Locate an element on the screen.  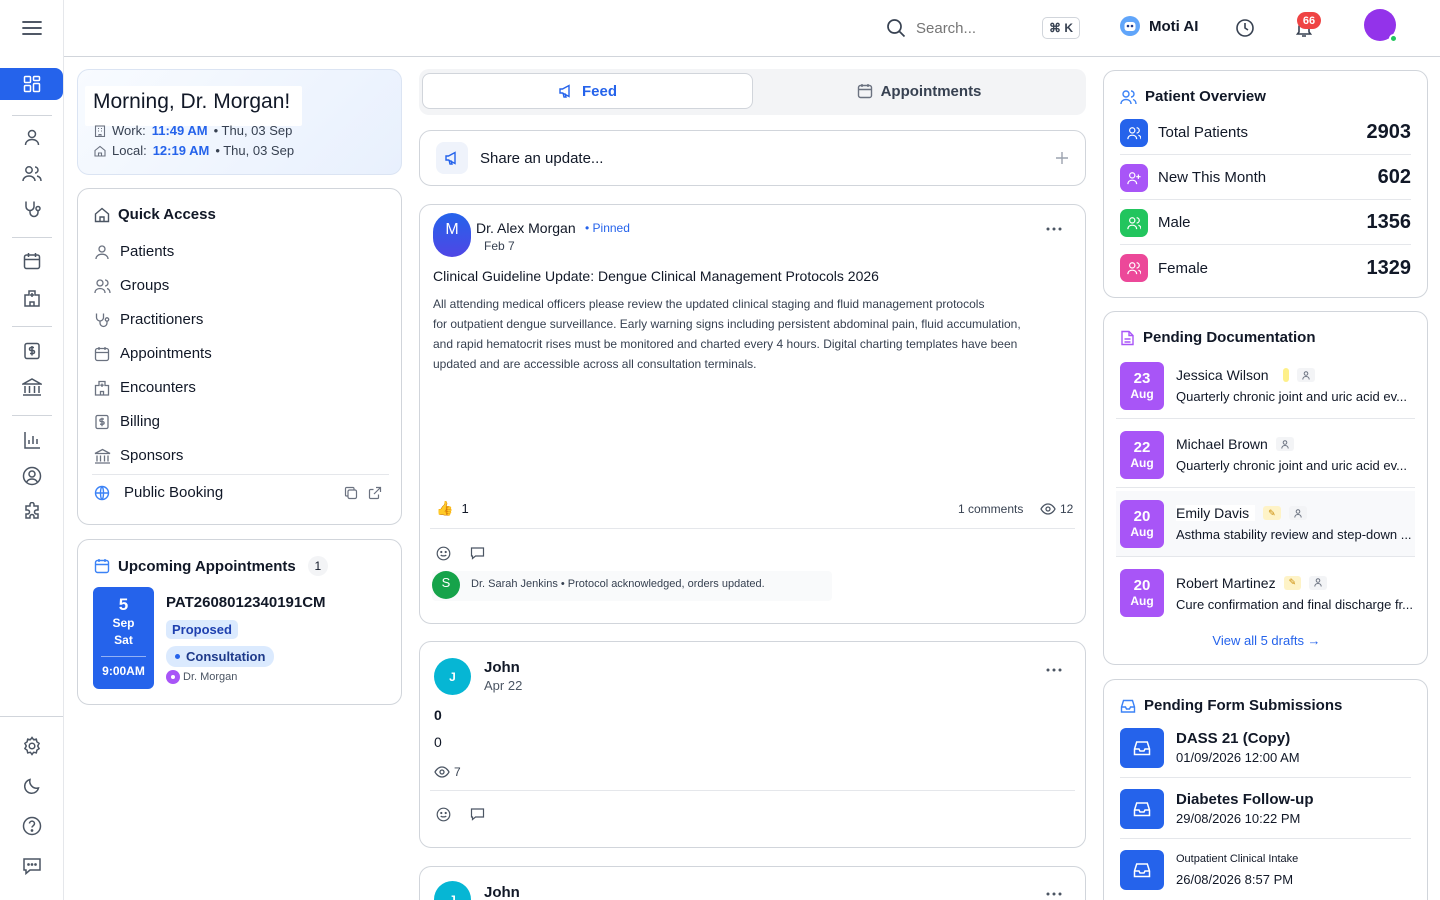
post-likes: 👍 1 is located at coordinates (452, 508).